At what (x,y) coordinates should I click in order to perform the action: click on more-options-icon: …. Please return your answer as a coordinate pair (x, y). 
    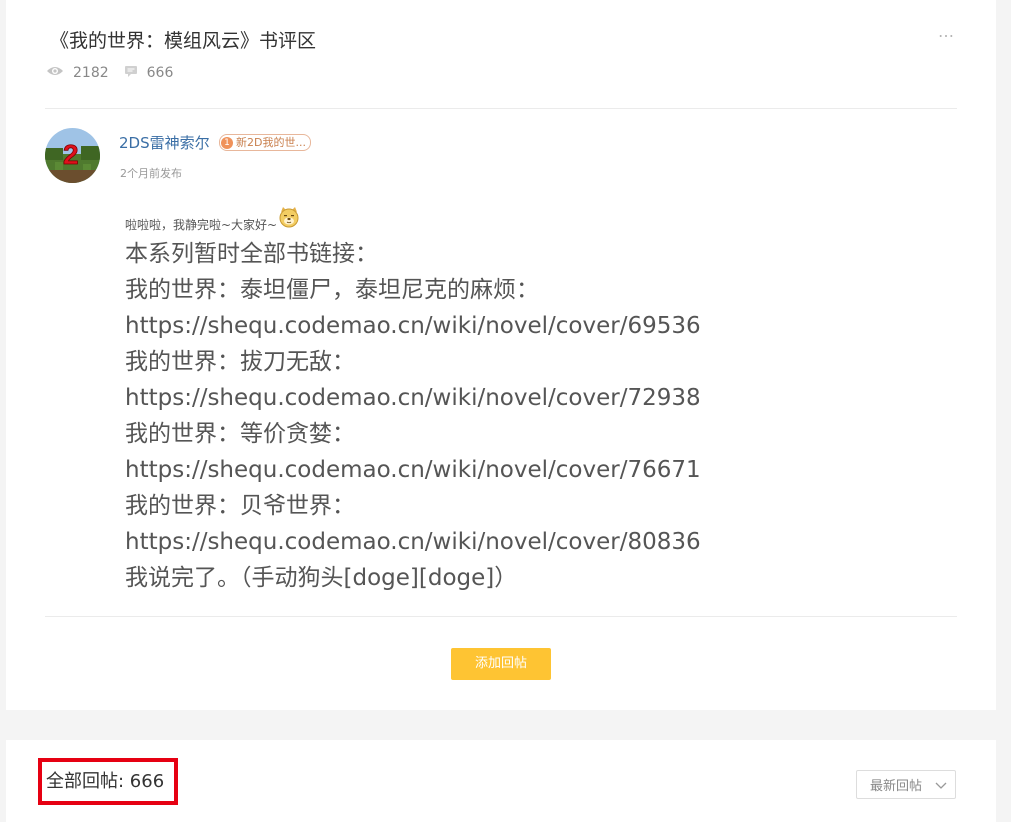
    Looking at the image, I should click on (946, 31).